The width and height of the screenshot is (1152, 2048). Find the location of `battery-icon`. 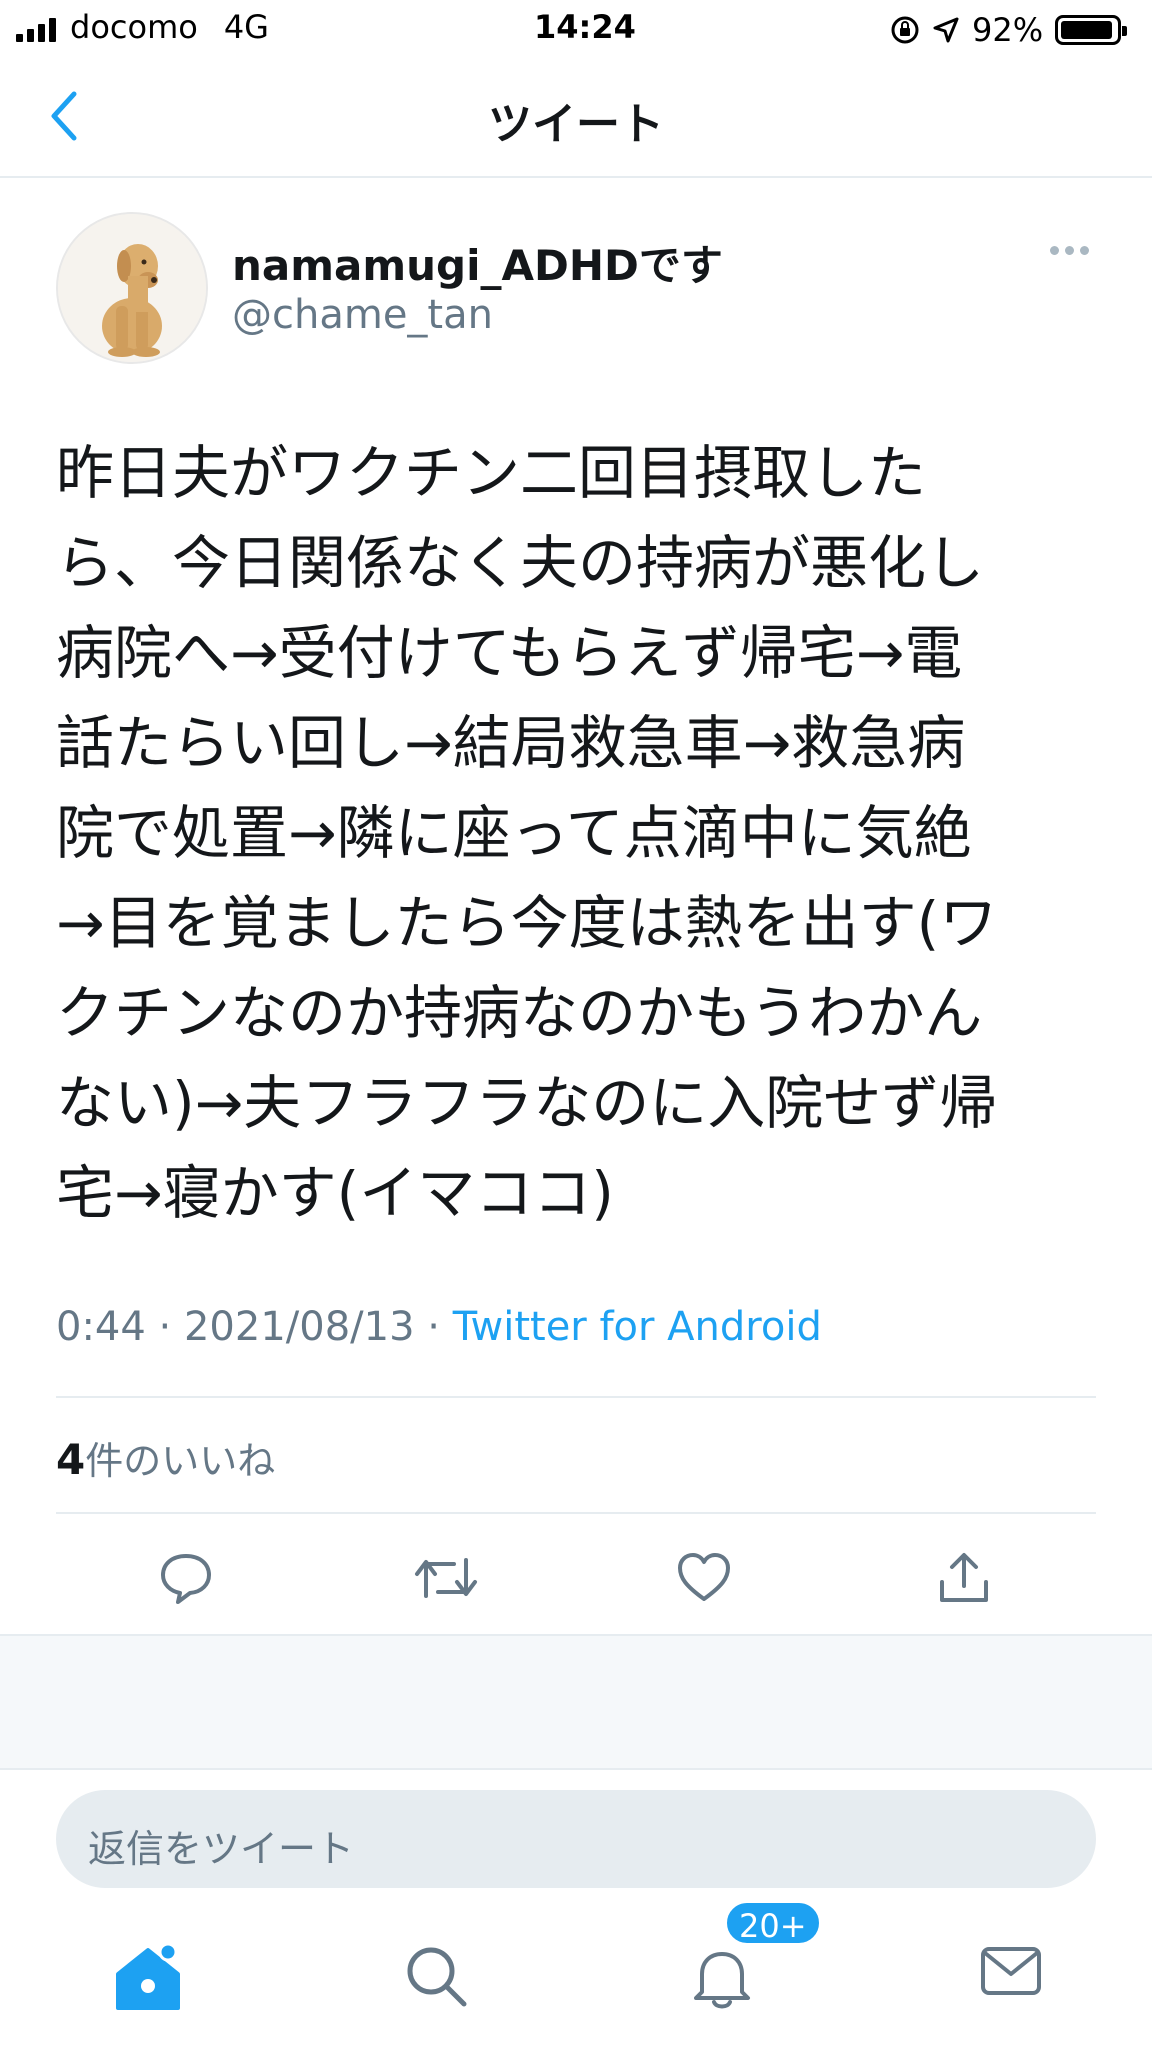

battery-icon is located at coordinates (1091, 30).